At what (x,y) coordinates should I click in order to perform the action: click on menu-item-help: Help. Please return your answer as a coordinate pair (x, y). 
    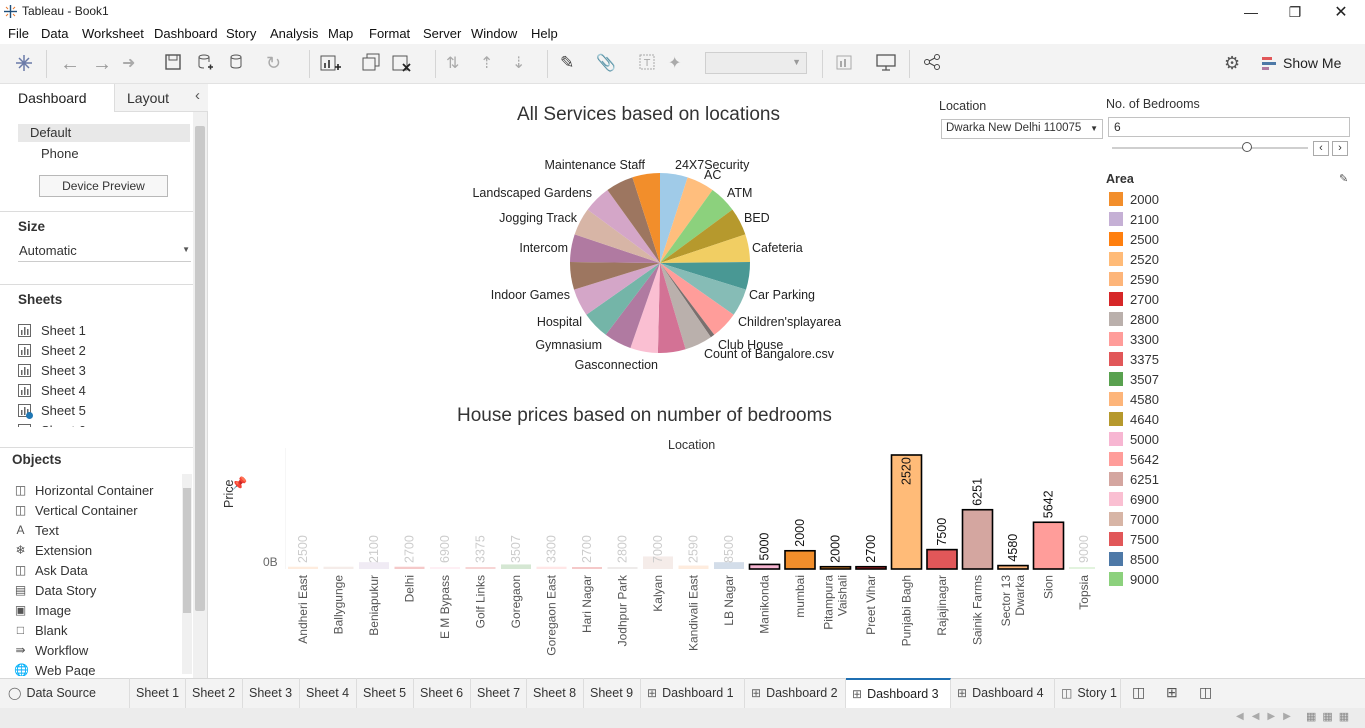
    Looking at the image, I should click on (544, 33).